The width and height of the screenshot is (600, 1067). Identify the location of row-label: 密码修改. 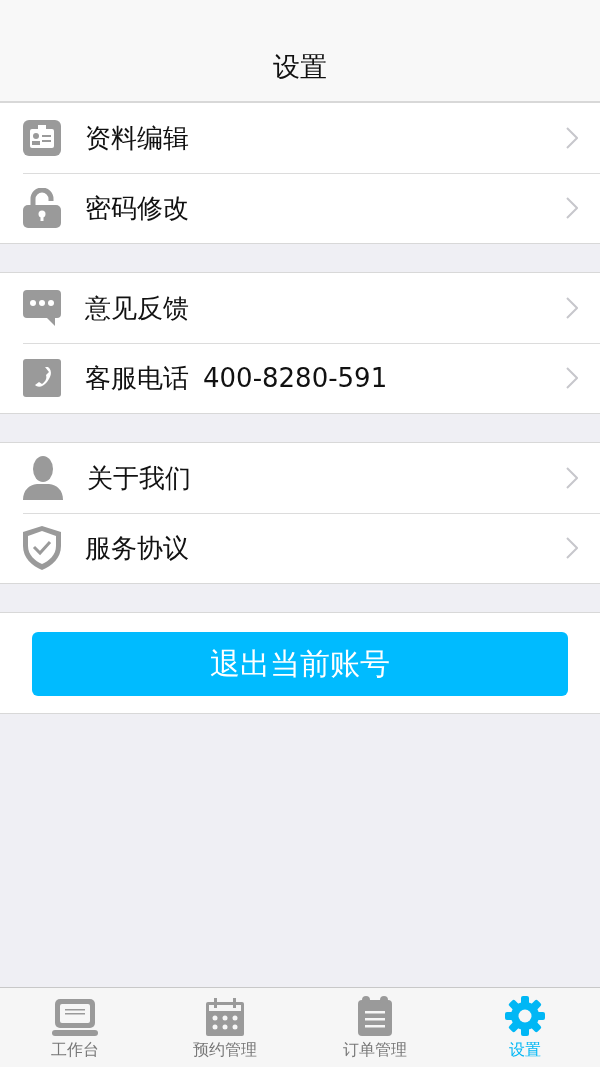
(137, 208).